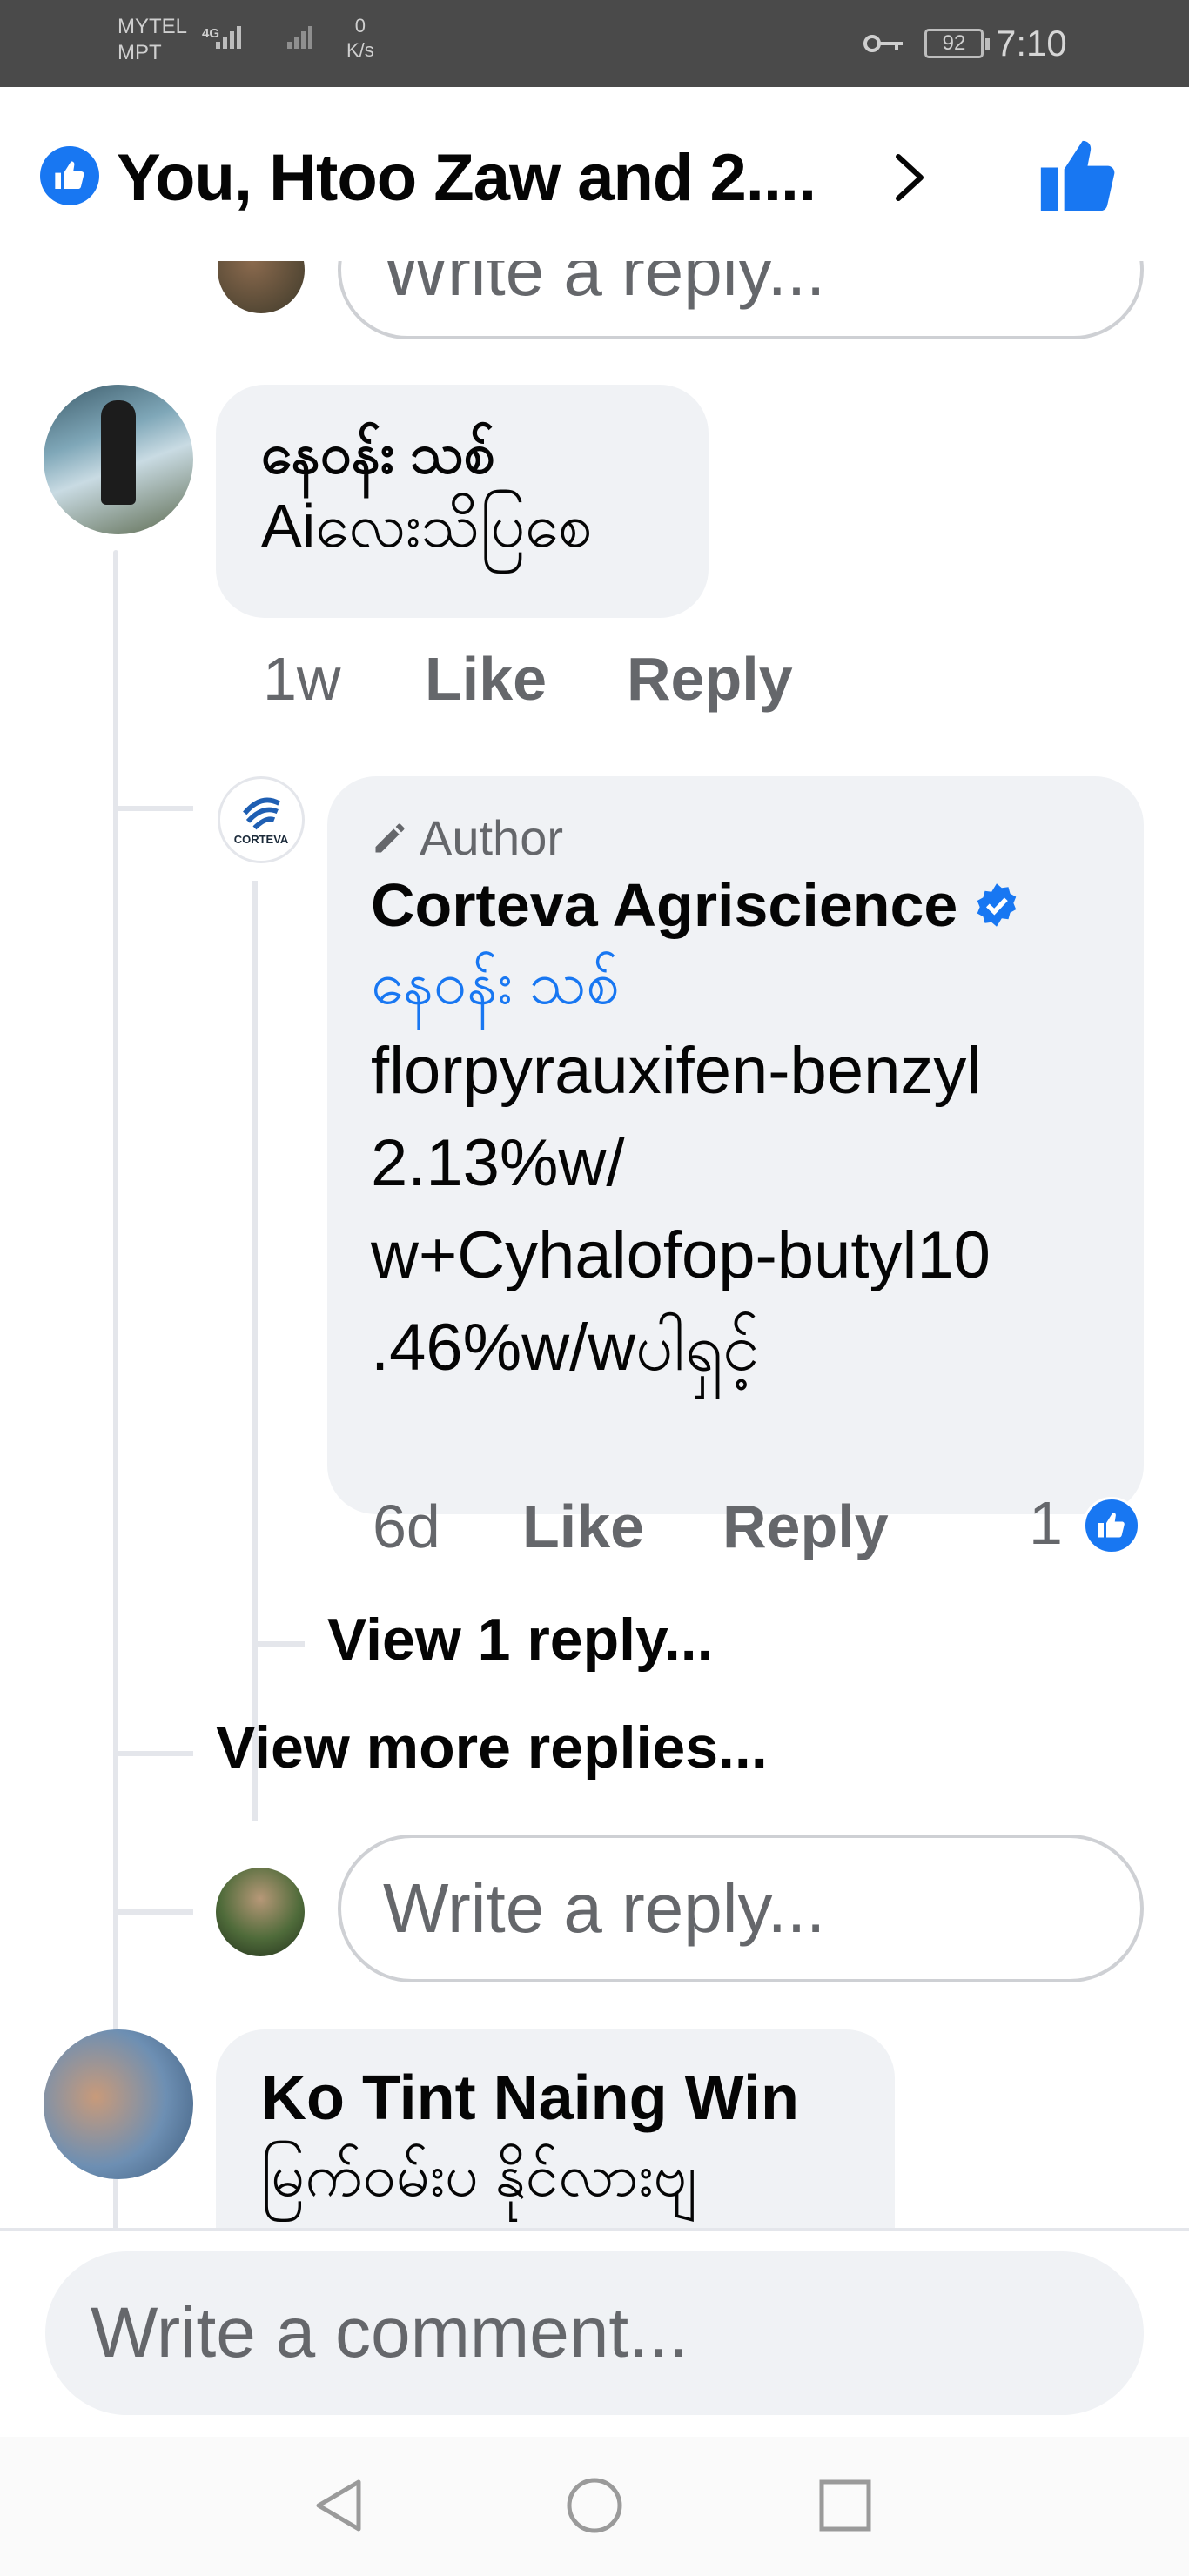 This screenshot has width=1189, height=2576. I want to click on home-icon, so click(594, 2505).